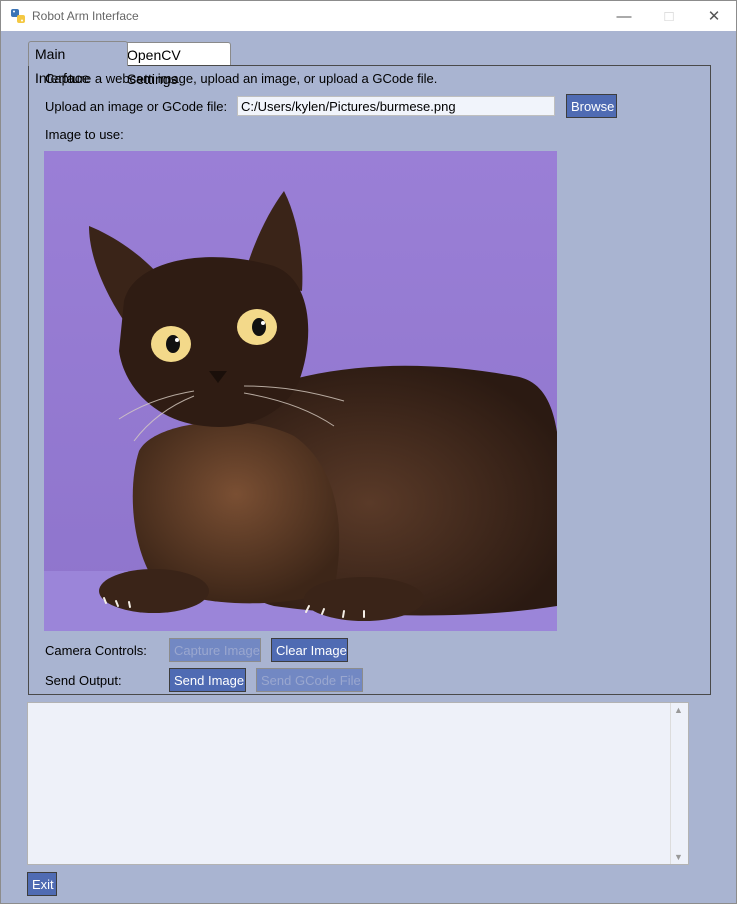  What do you see at coordinates (679, 783) in the screenshot?
I see `output-scrollbar: ▲ ▼` at bounding box center [679, 783].